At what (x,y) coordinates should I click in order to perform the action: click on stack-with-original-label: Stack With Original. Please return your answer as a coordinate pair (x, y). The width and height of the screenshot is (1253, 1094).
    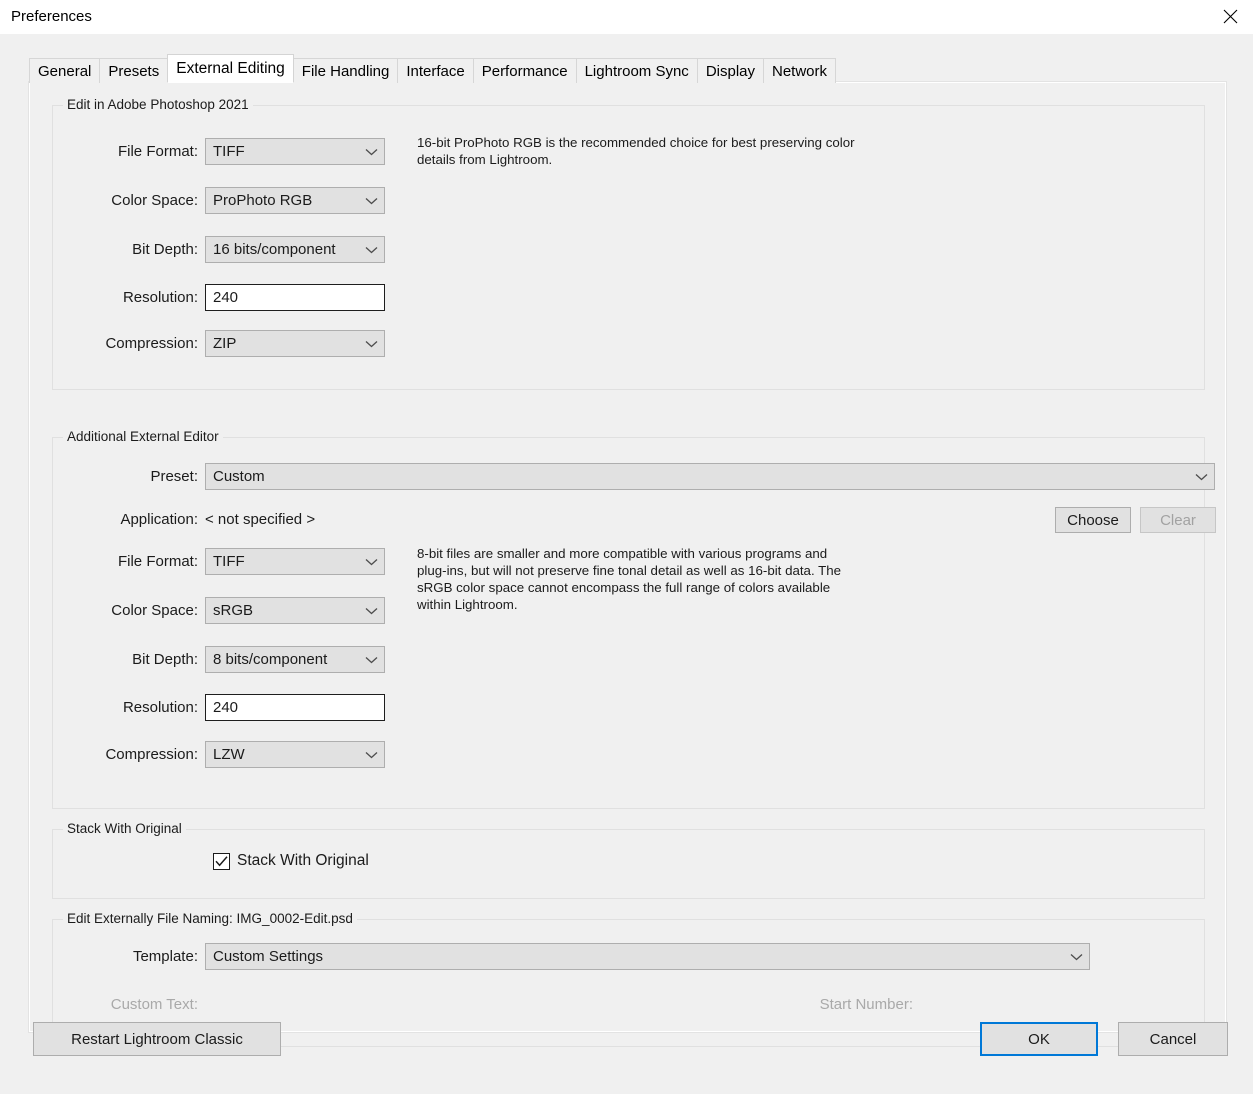
    Looking at the image, I should click on (303, 860).